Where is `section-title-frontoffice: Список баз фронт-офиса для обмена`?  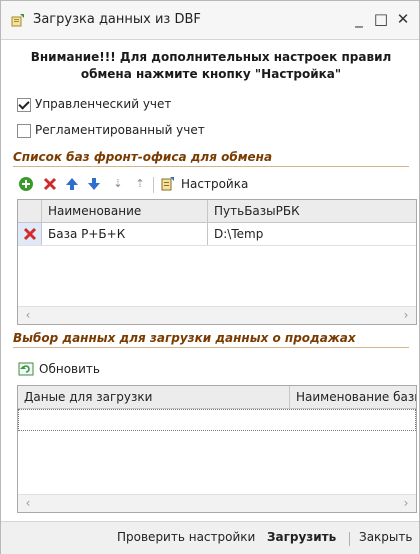
section-title-frontoffice: Список баз фронт-офиса для обмена is located at coordinates (211, 158).